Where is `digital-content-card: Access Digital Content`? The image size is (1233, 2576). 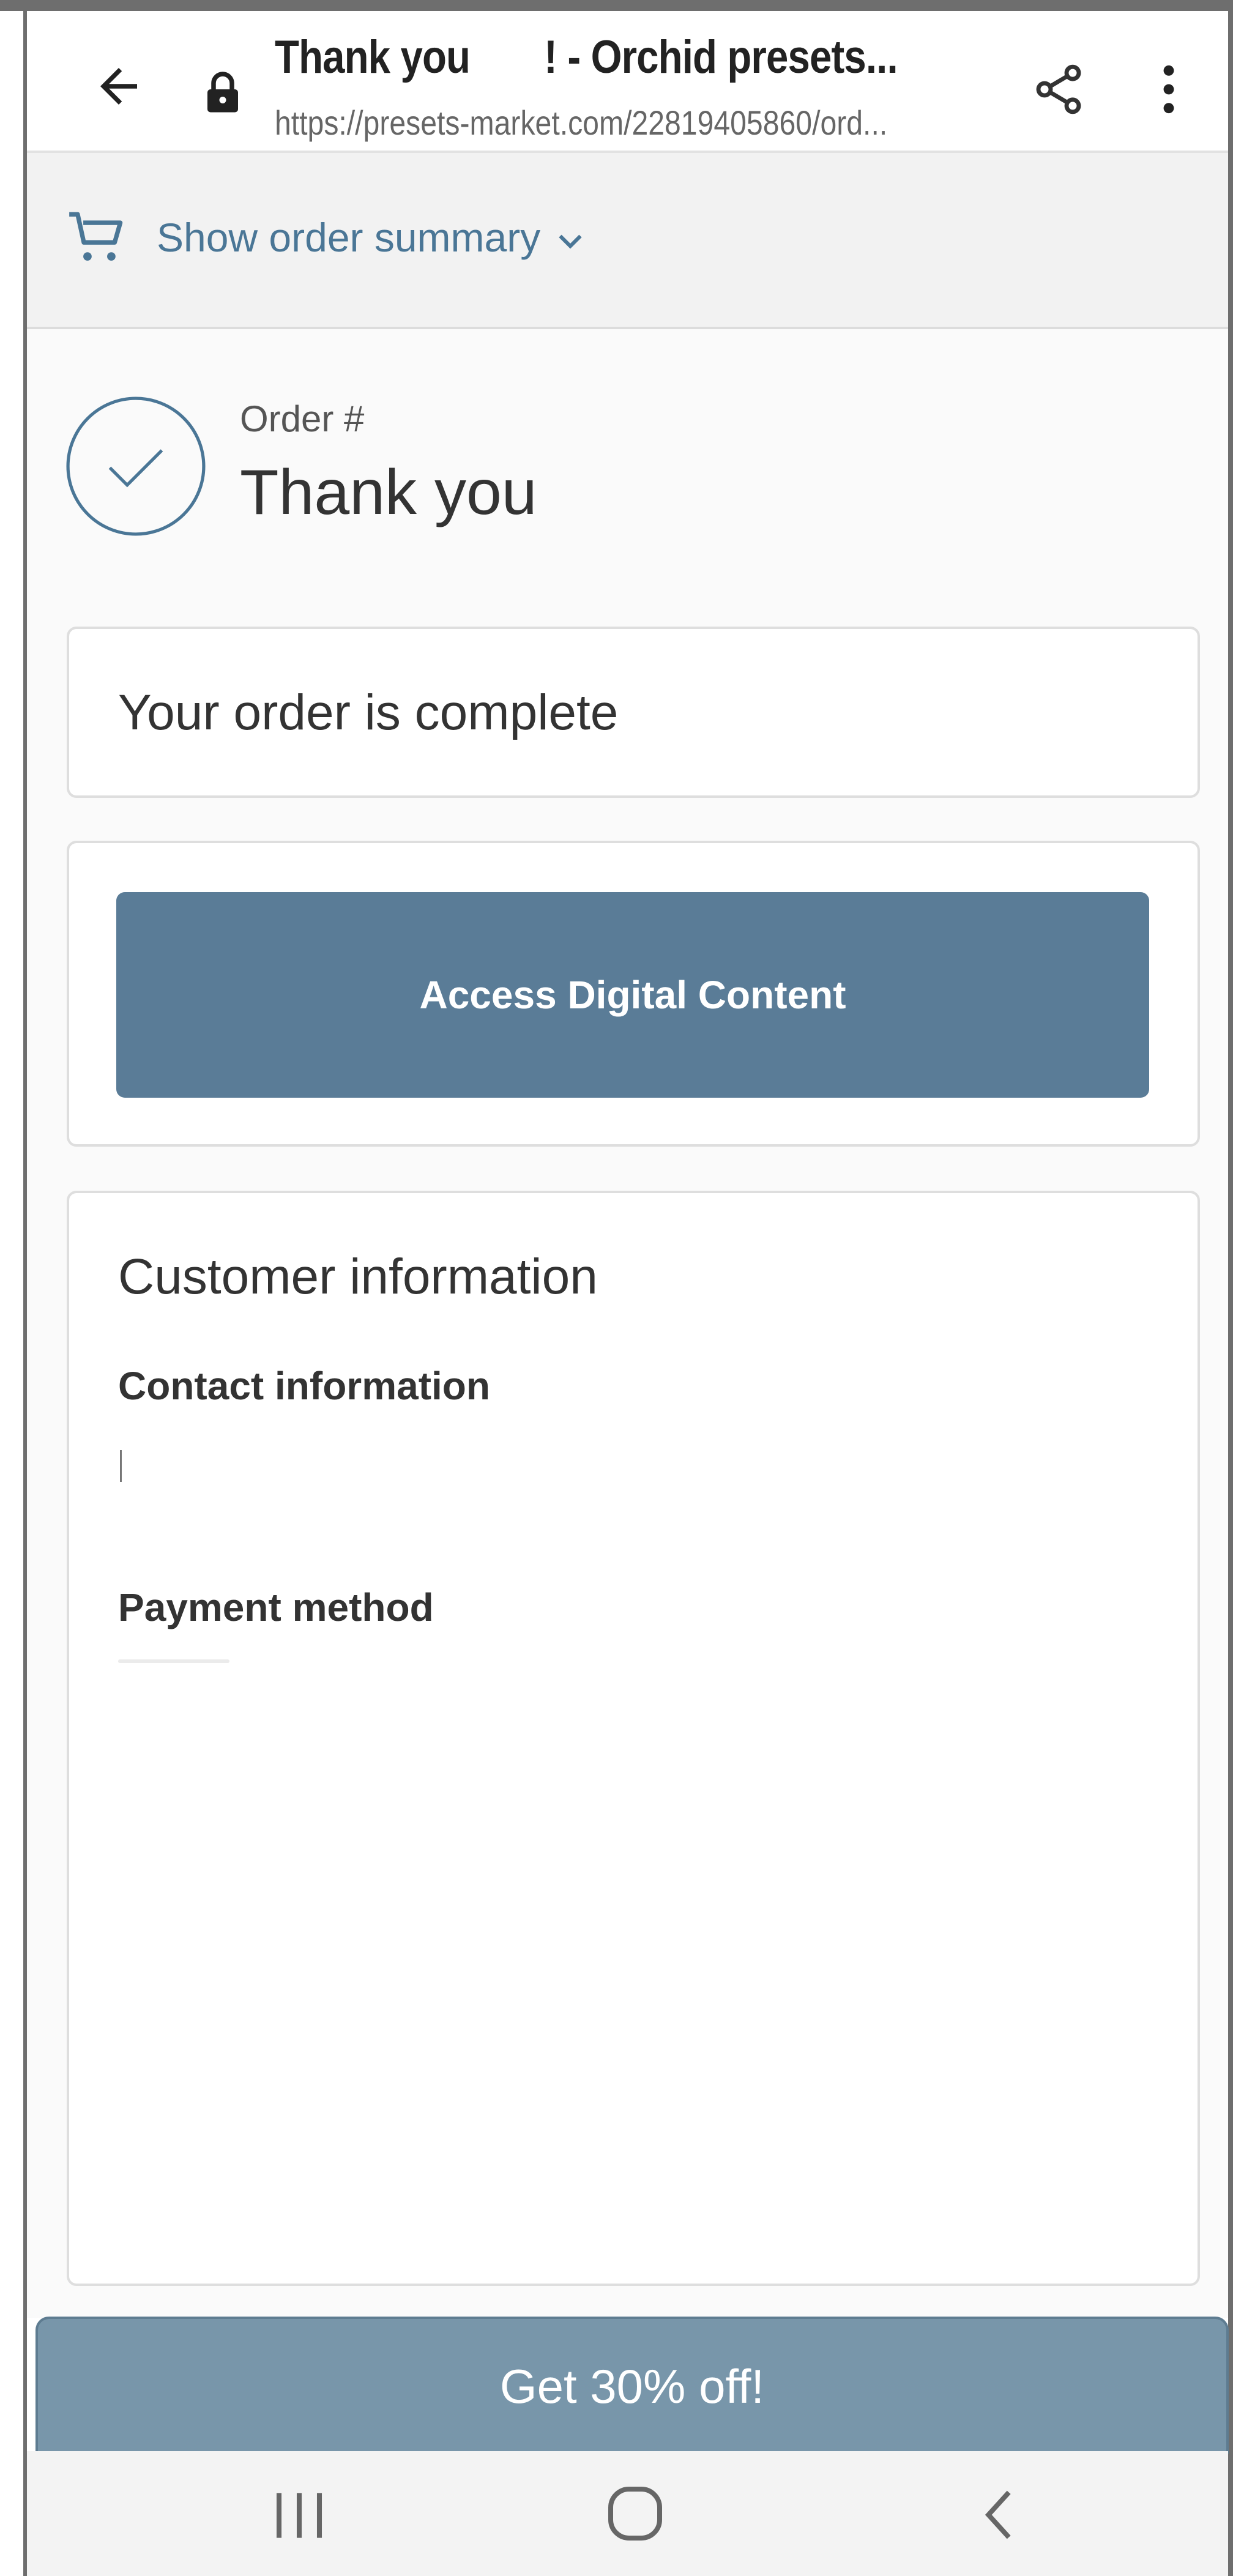
digital-content-card: Access Digital Content is located at coordinates (633, 994).